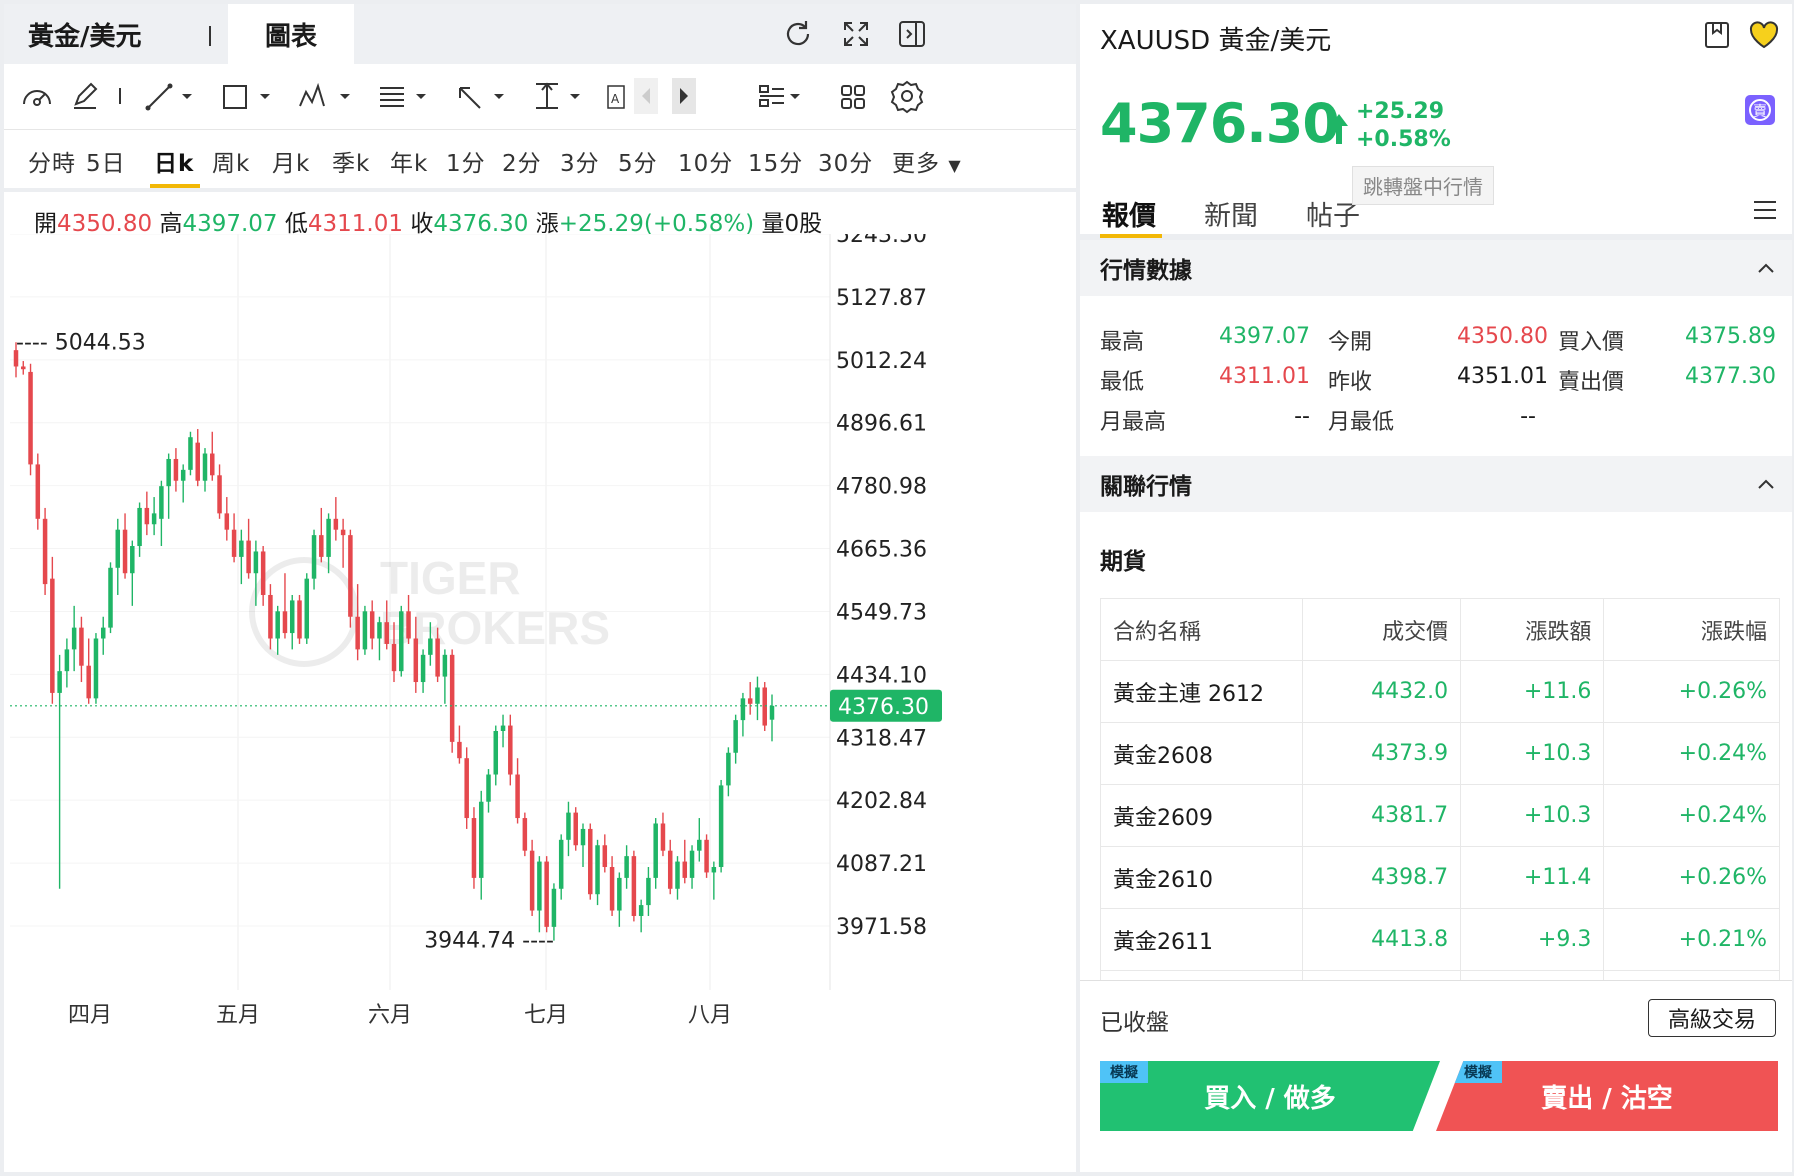 The image size is (1794, 1176). I want to click on period-30min: 30分, so click(845, 161).